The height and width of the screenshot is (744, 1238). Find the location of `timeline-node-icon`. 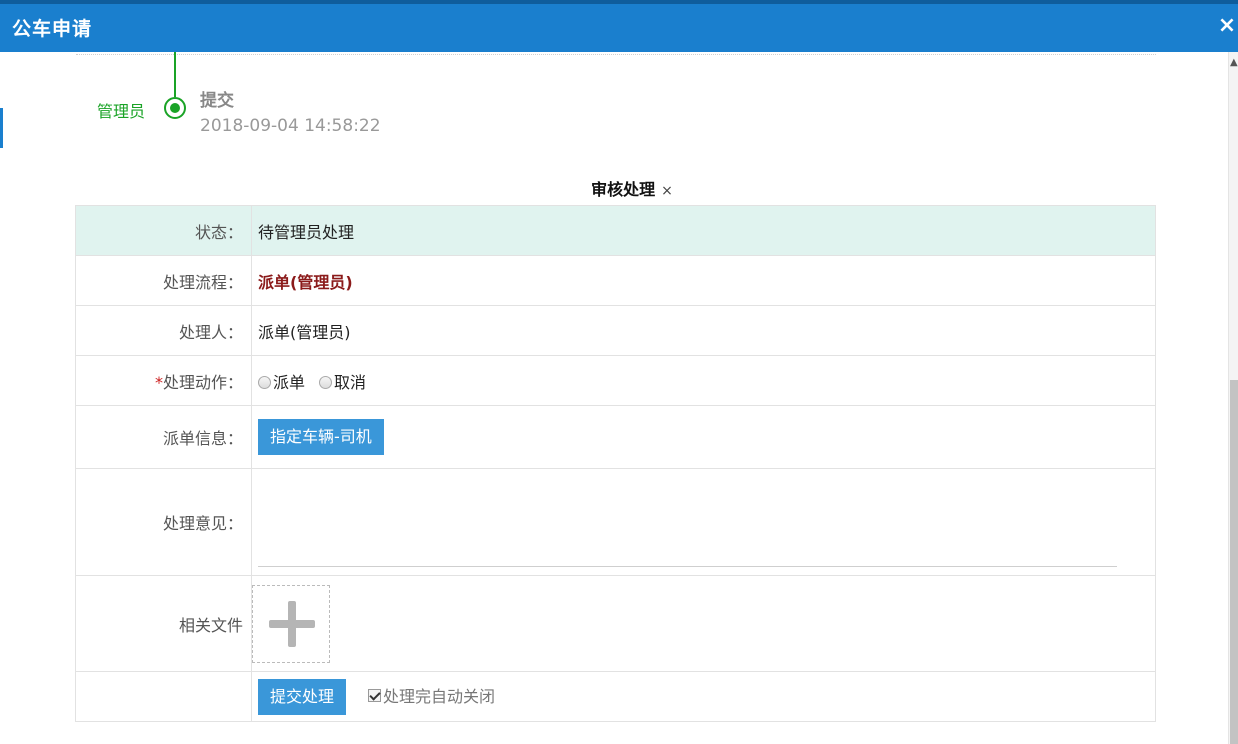

timeline-node-icon is located at coordinates (175, 108).